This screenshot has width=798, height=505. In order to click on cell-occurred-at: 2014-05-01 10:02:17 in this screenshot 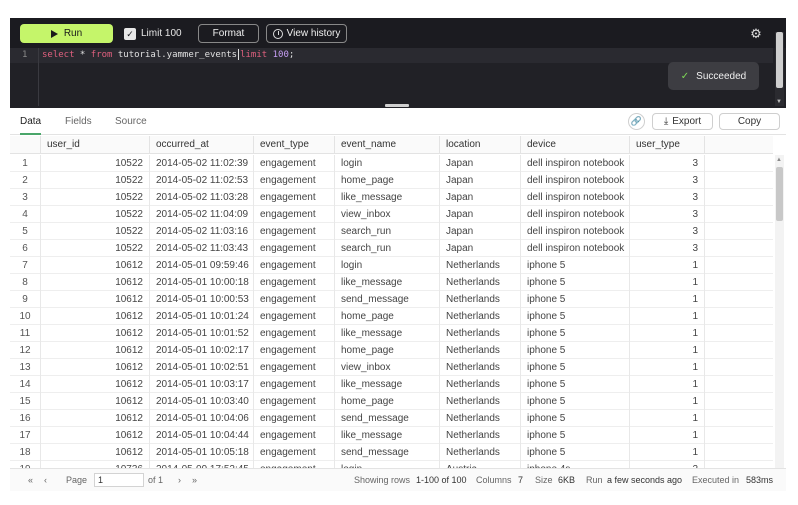, I will do `click(201, 350)`.